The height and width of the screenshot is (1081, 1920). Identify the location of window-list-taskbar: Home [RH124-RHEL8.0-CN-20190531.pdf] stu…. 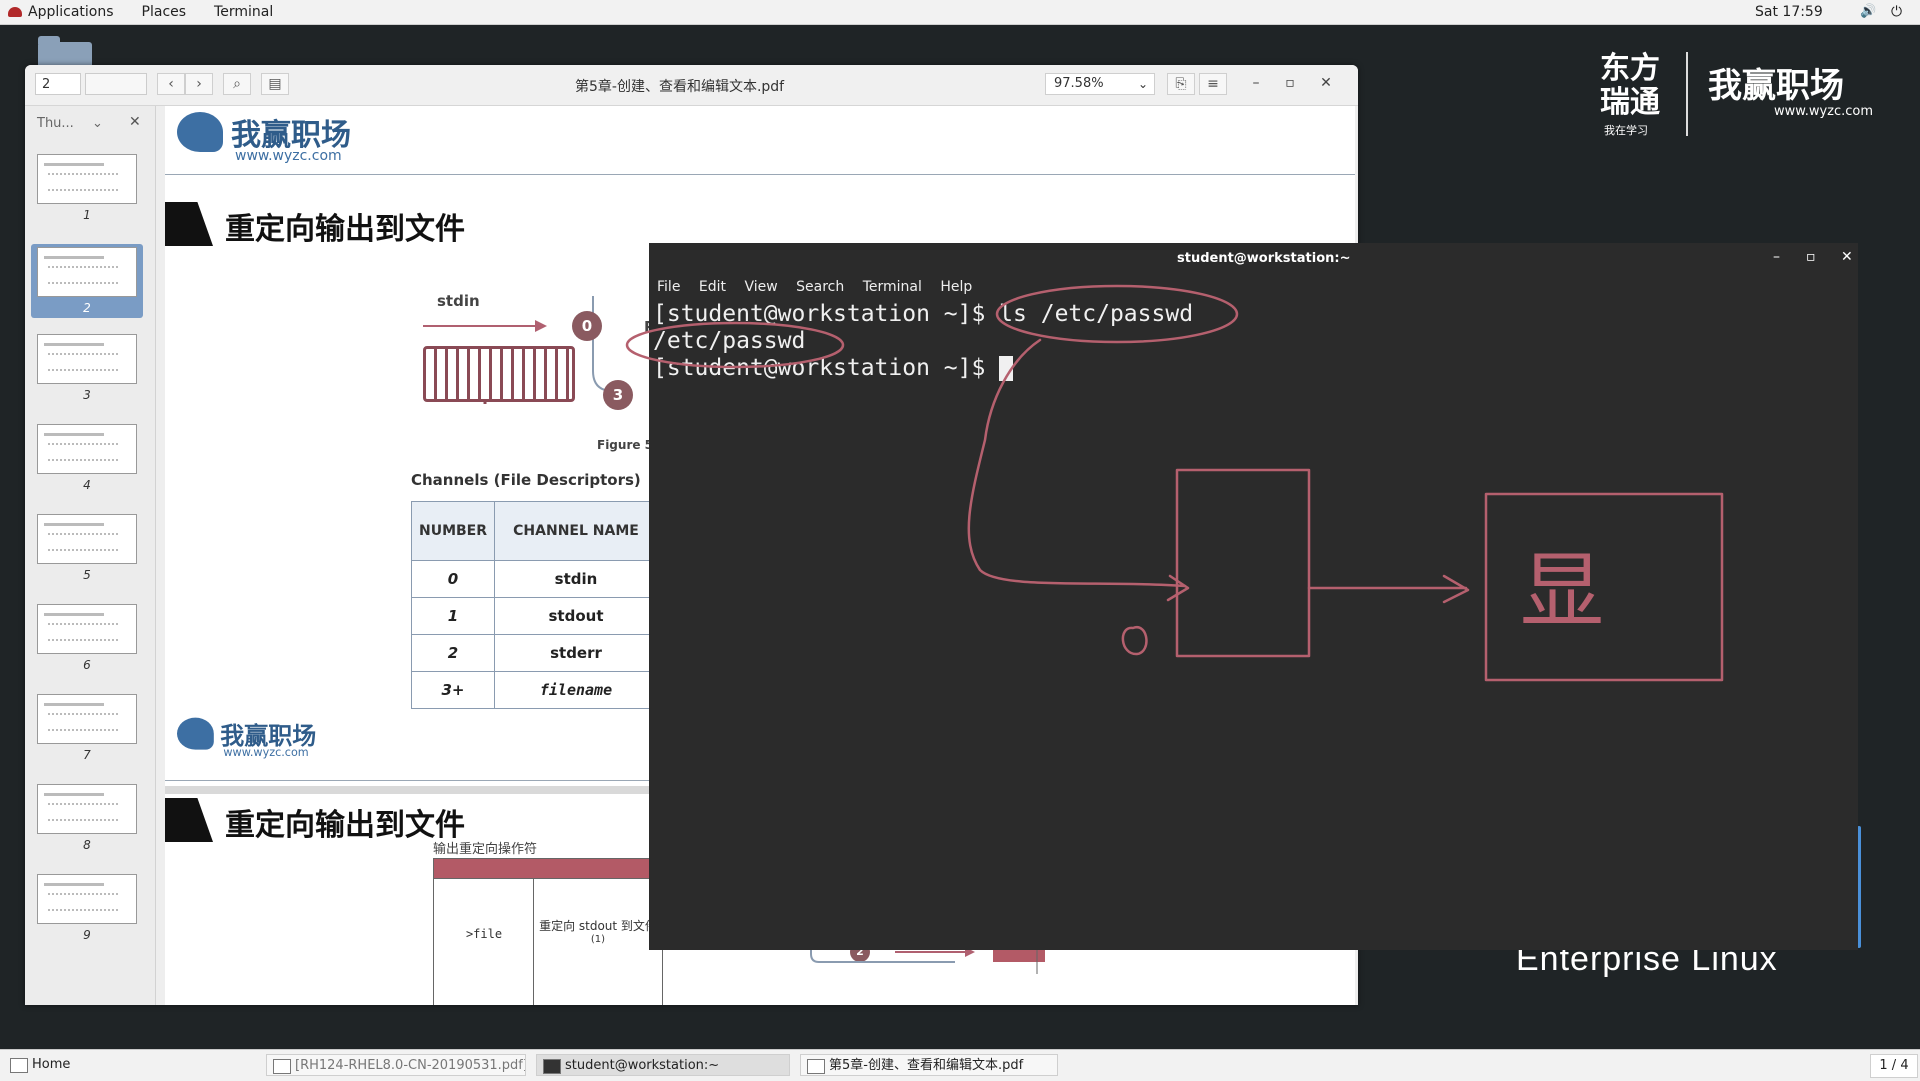
(960, 1065).